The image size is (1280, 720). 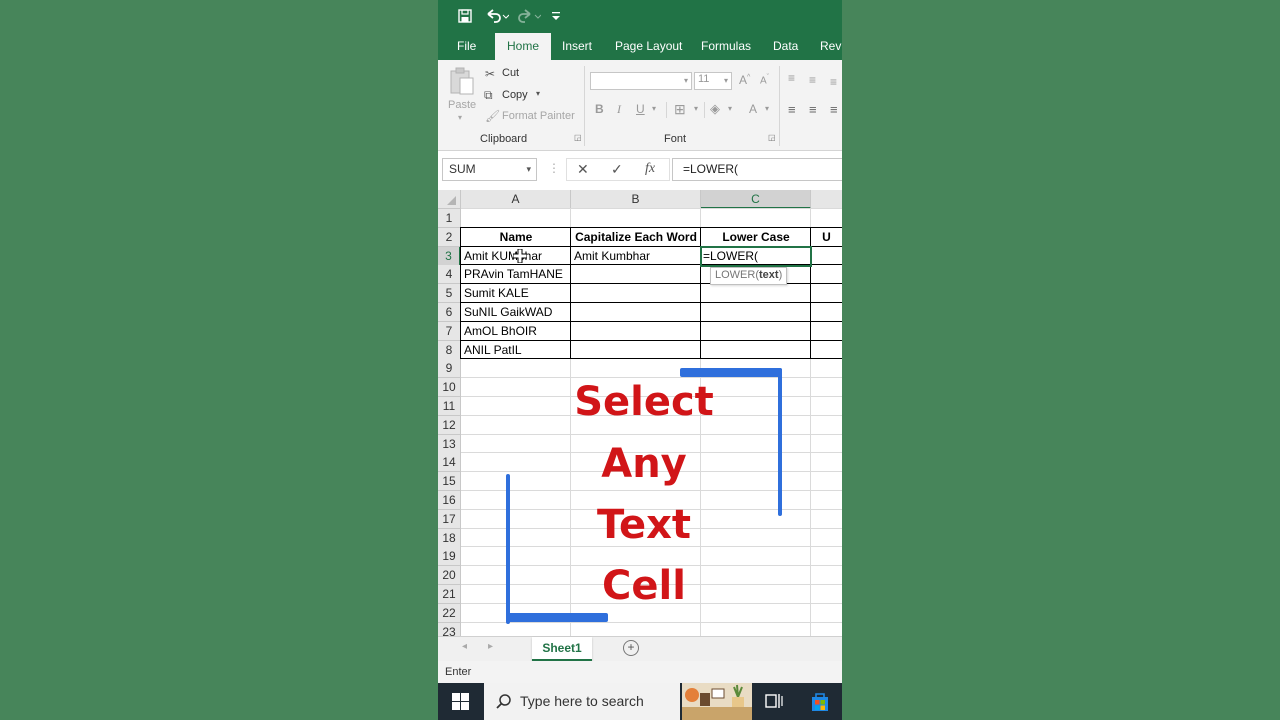 I want to click on capitalized-cell: Amit Kumbhar, so click(x=636, y=256).